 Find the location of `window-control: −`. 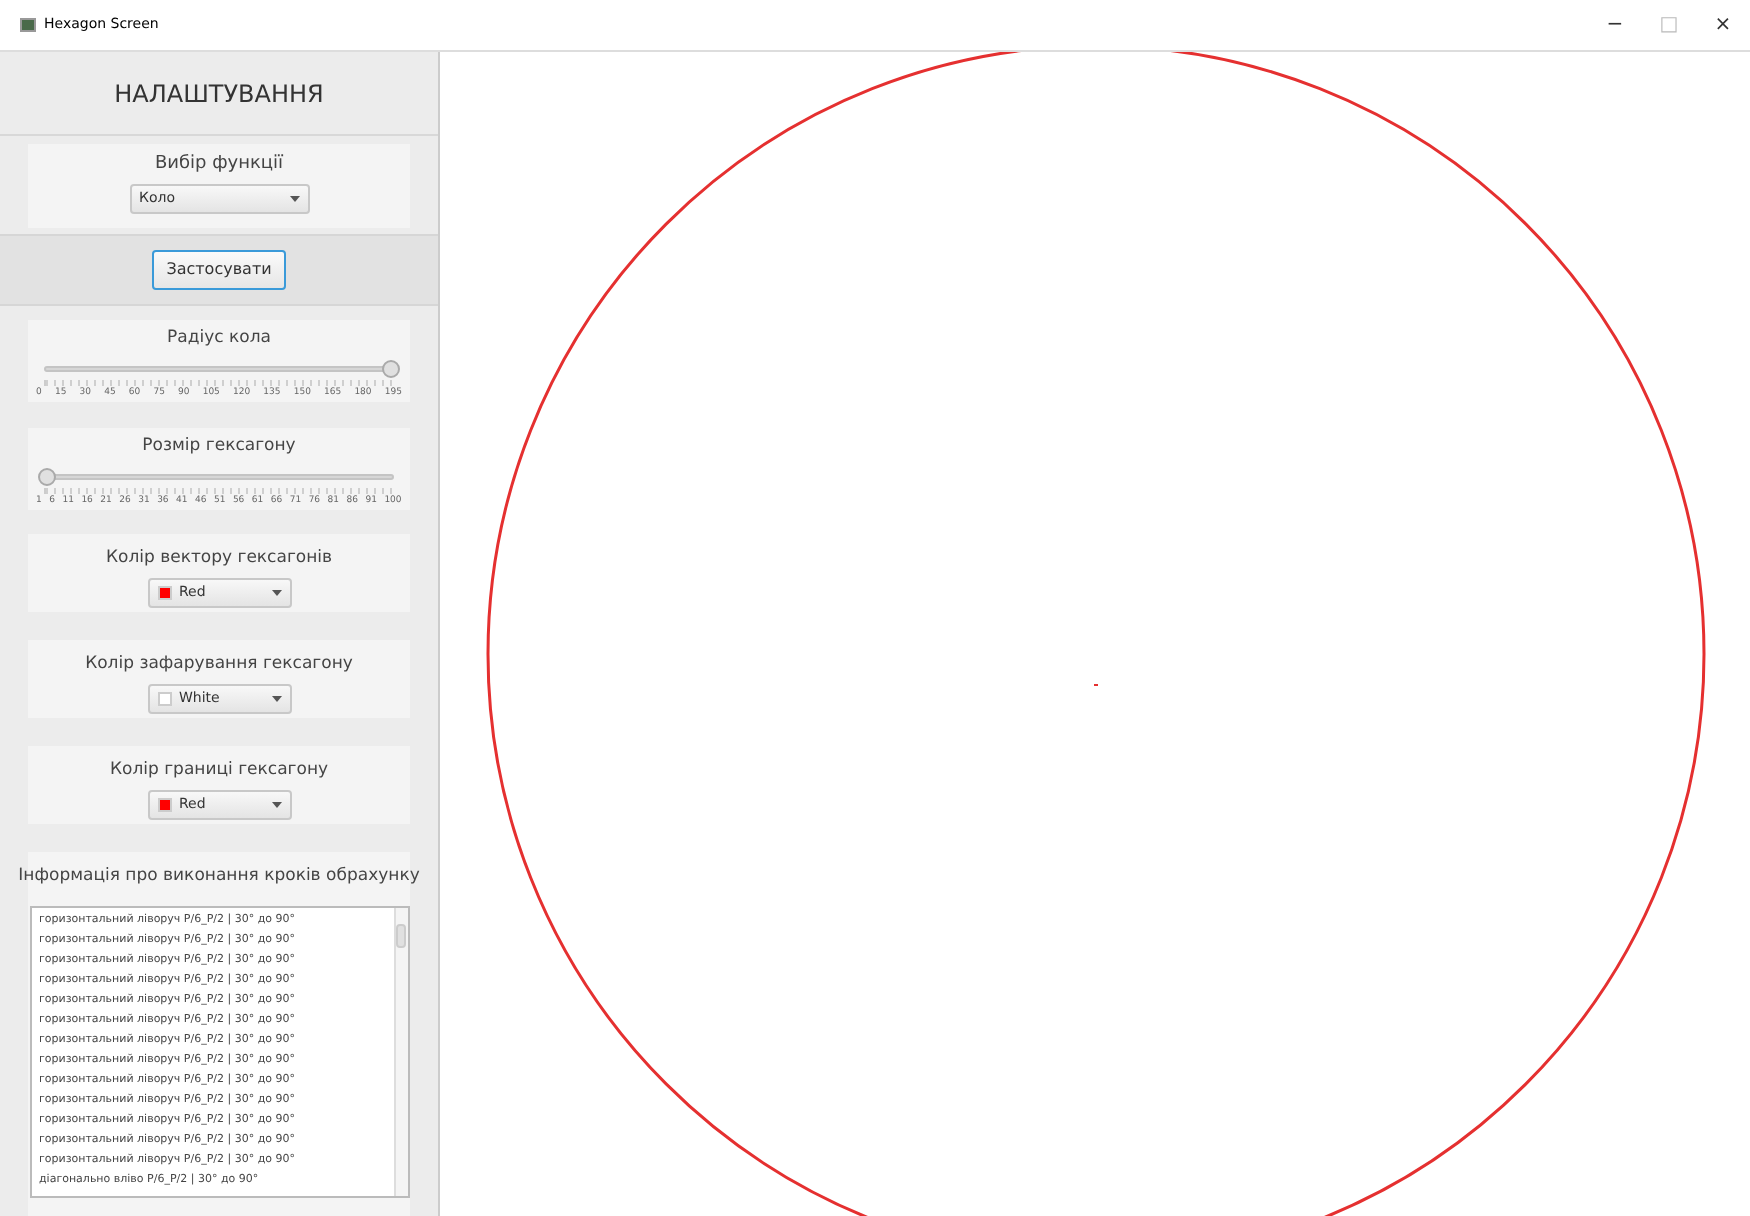

window-control: − is located at coordinates (1615, 25).